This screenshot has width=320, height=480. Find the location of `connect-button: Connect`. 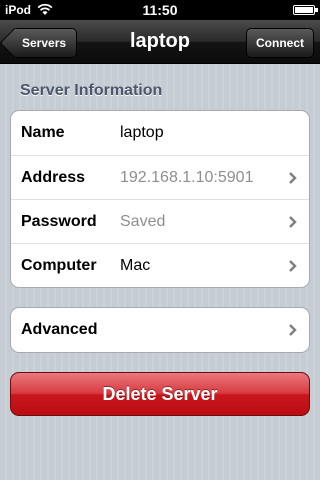

connect-button: Connect is located at coordinates (280, 43).